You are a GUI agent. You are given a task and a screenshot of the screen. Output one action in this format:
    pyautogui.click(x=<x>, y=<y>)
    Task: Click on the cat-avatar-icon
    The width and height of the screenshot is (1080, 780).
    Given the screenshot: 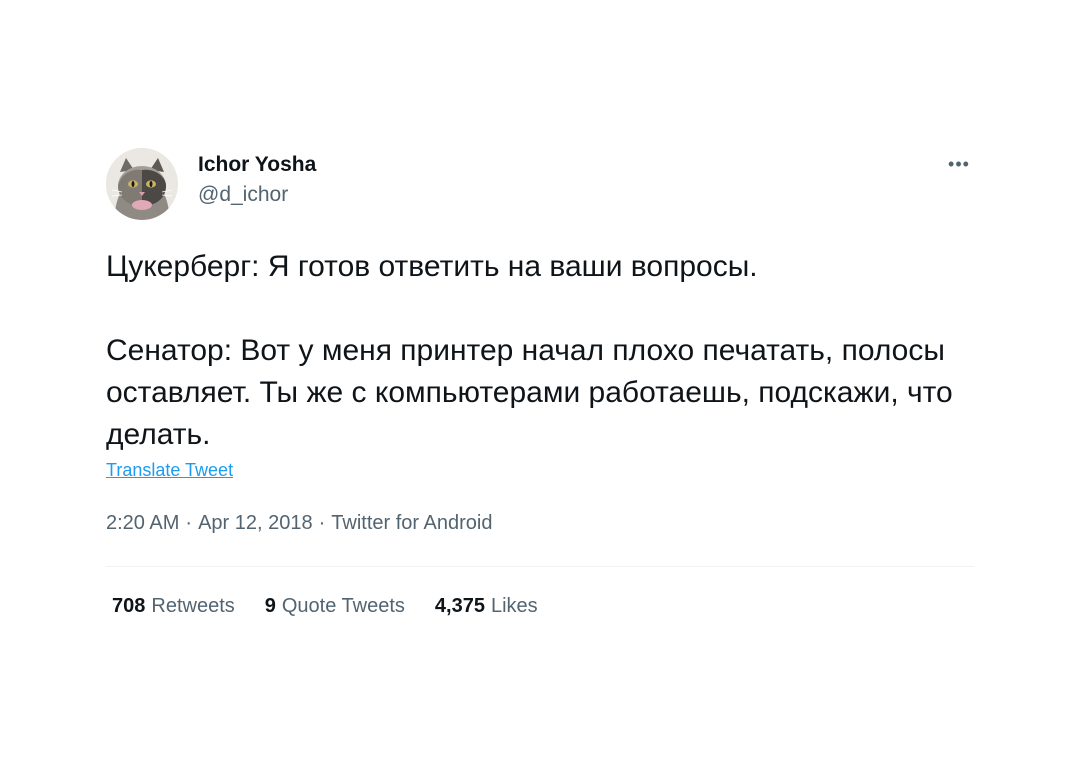 What is the action you would take?
    pyautogui.click(x=142, y=184)
    